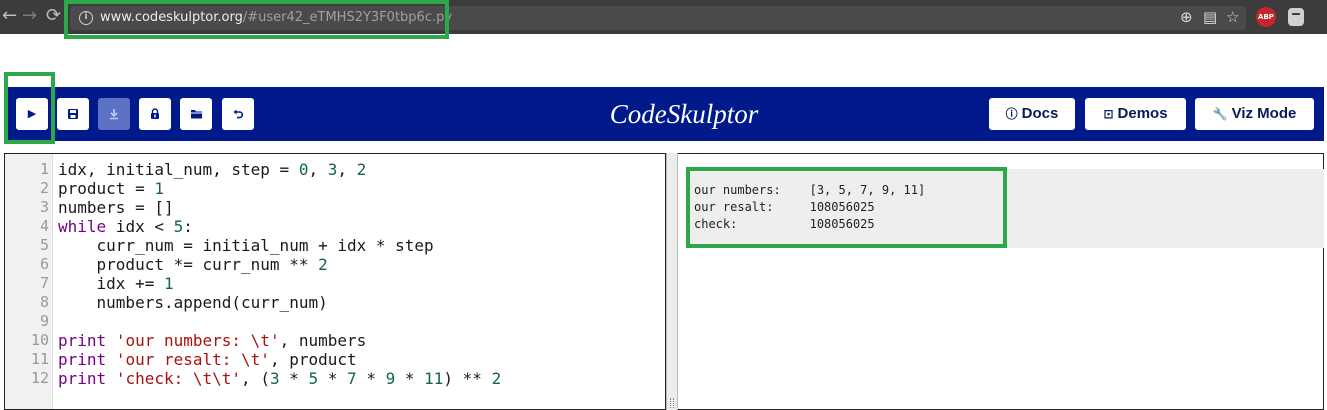 Image resolution: width=1327 pixels, height=410 pixels. What do you see at coordinates (106, 188) in the screenshot?
I see `code-text: product =` at bounding box center [106, 188].